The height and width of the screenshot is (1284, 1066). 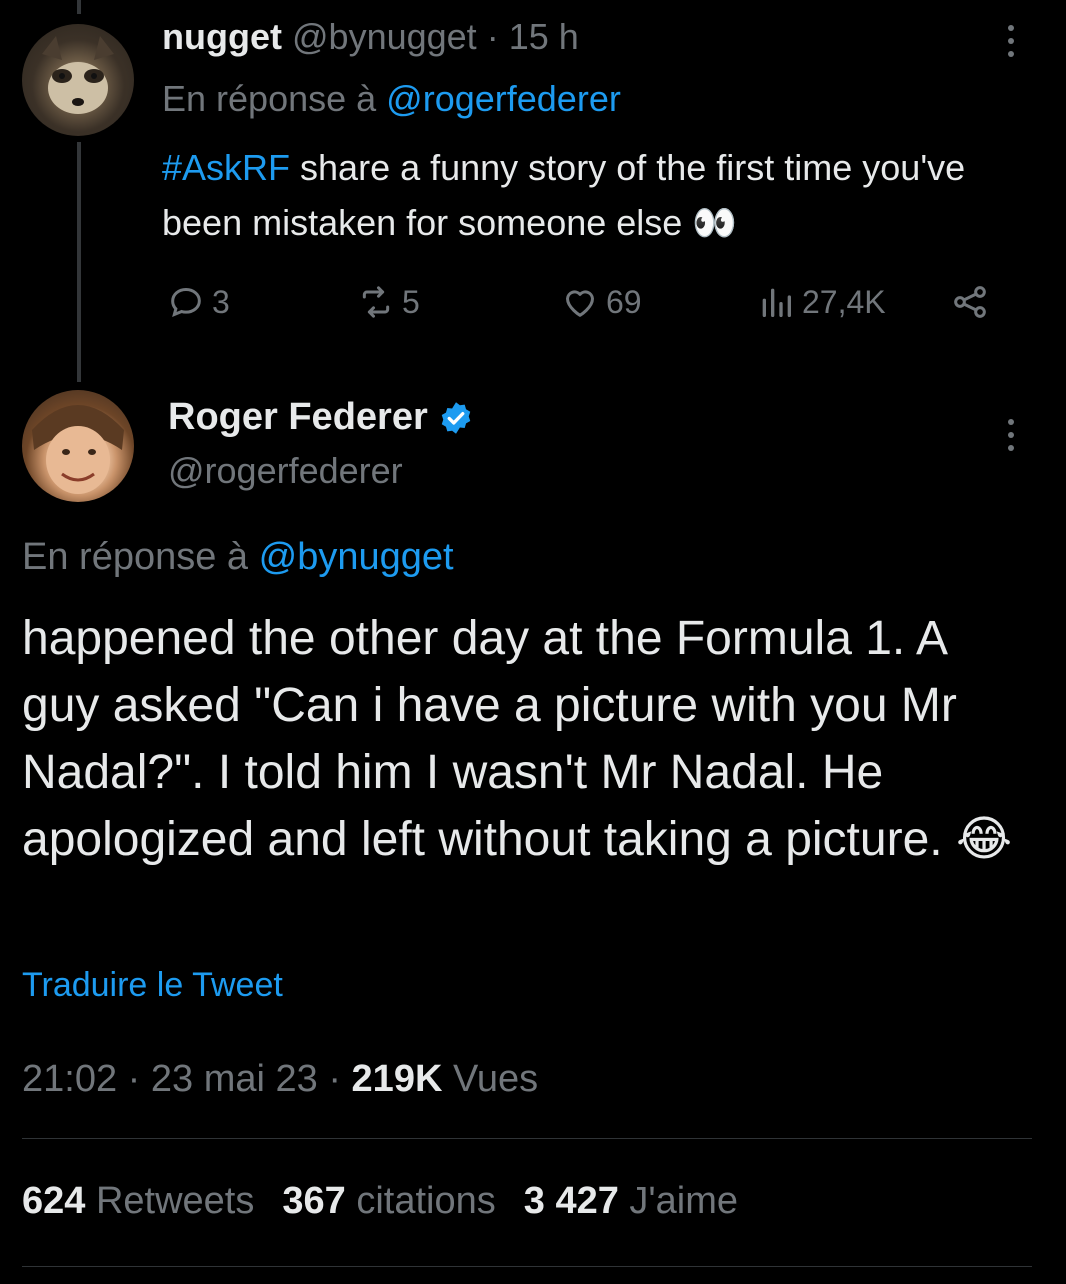 I want to click on divider-bottom, so click(x=527, y=1266).